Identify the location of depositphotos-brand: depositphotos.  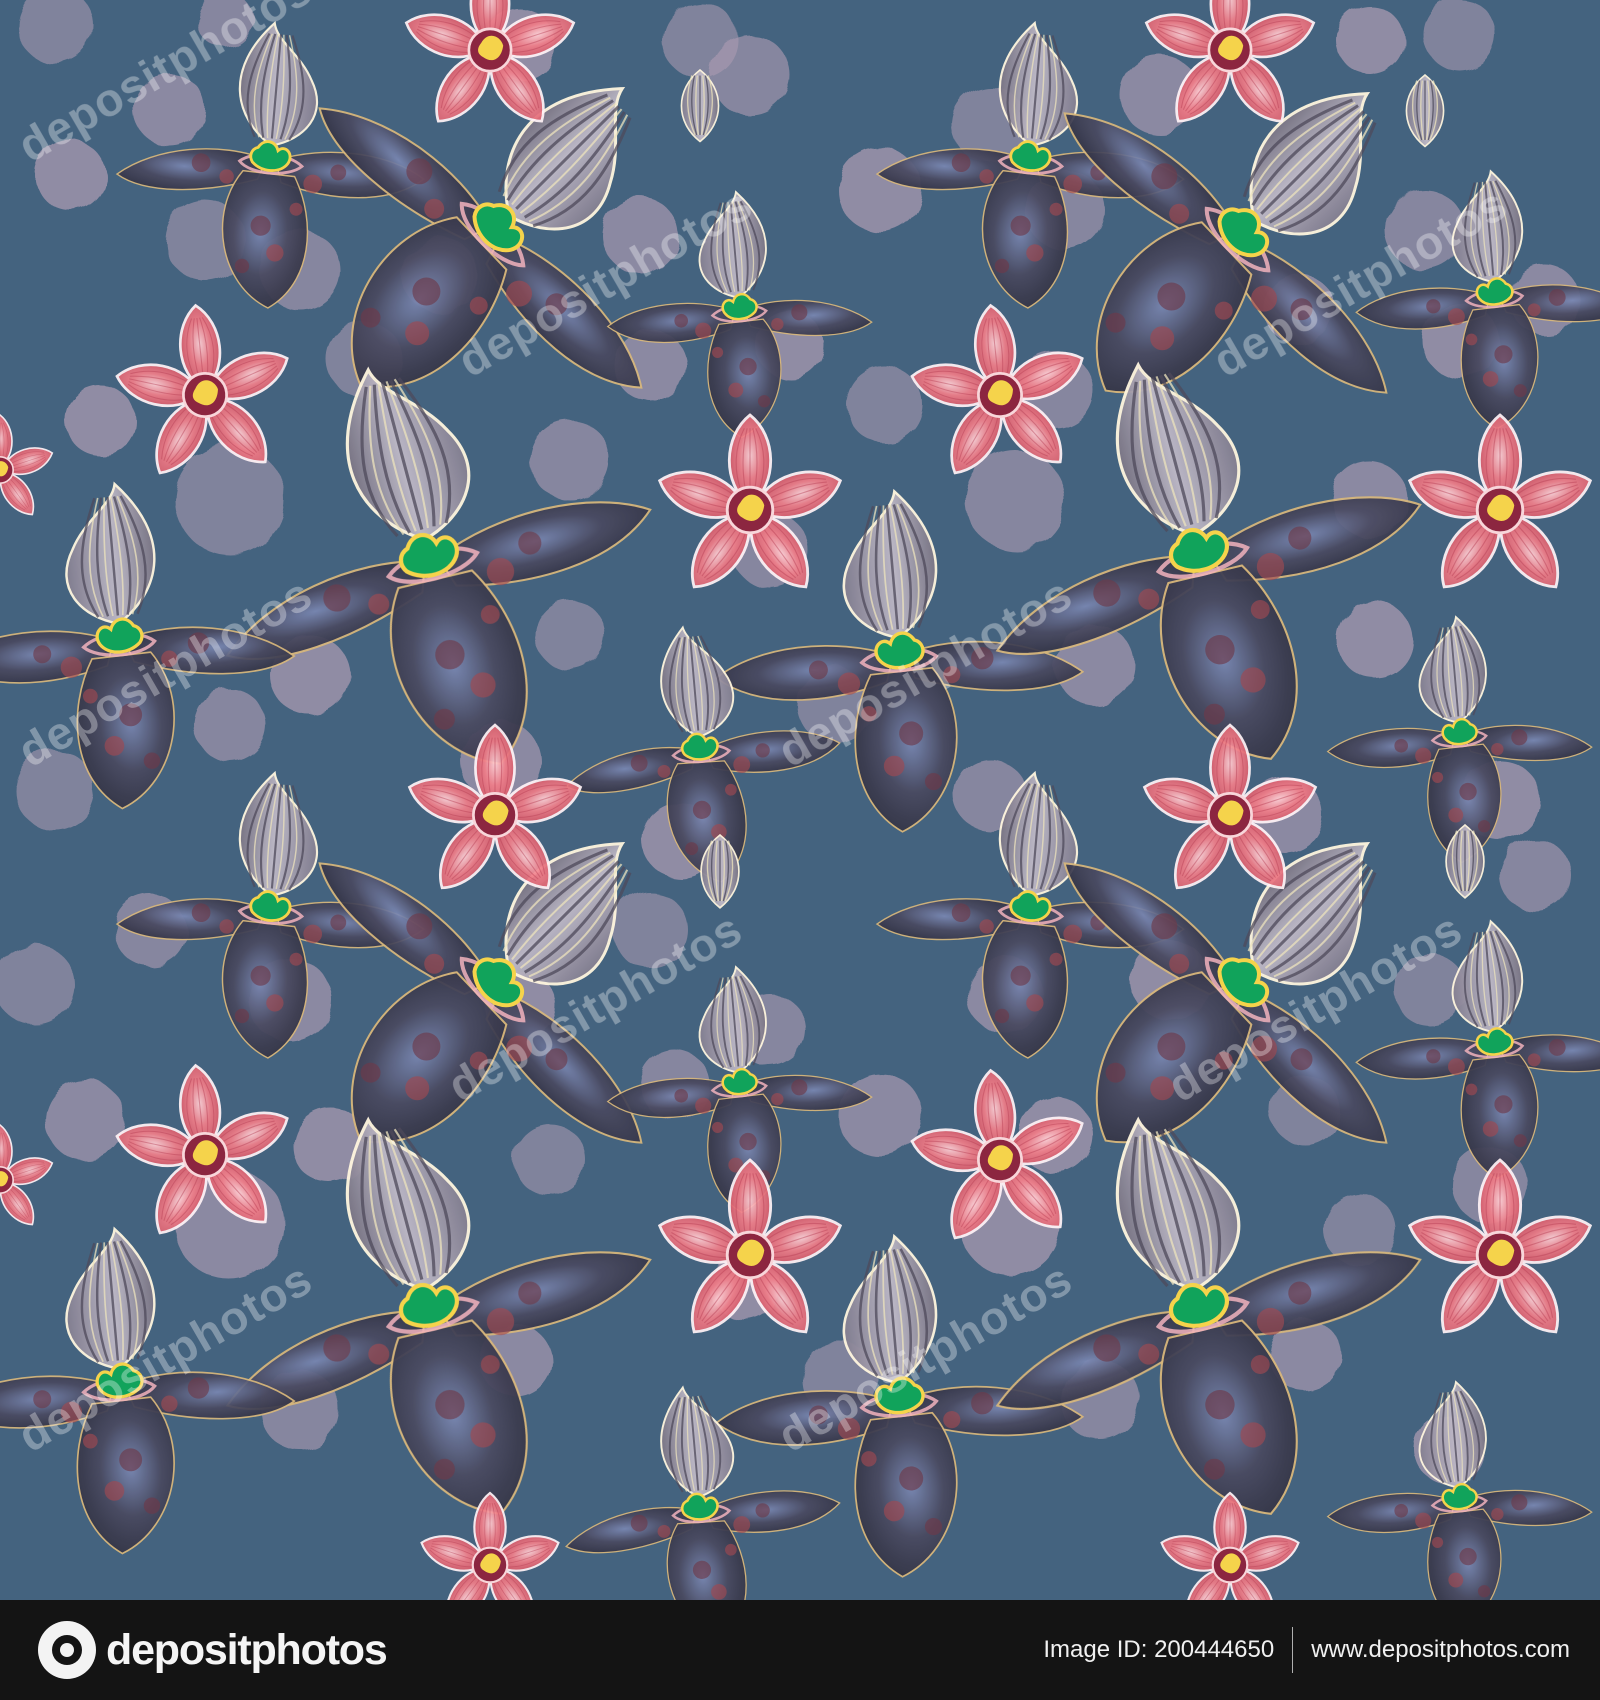
(338, 1650).